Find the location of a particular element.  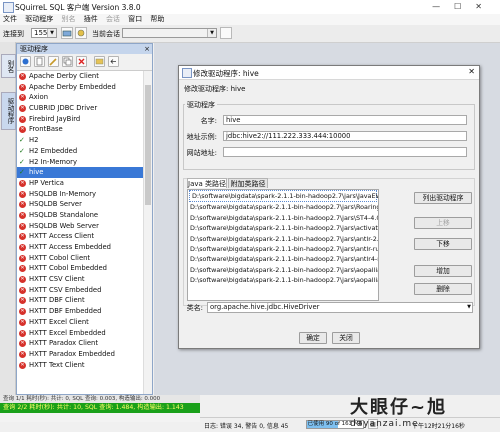

url-field: jdbc:hive2://111.222.333.444:10000 is located at coordinates (345, 136).